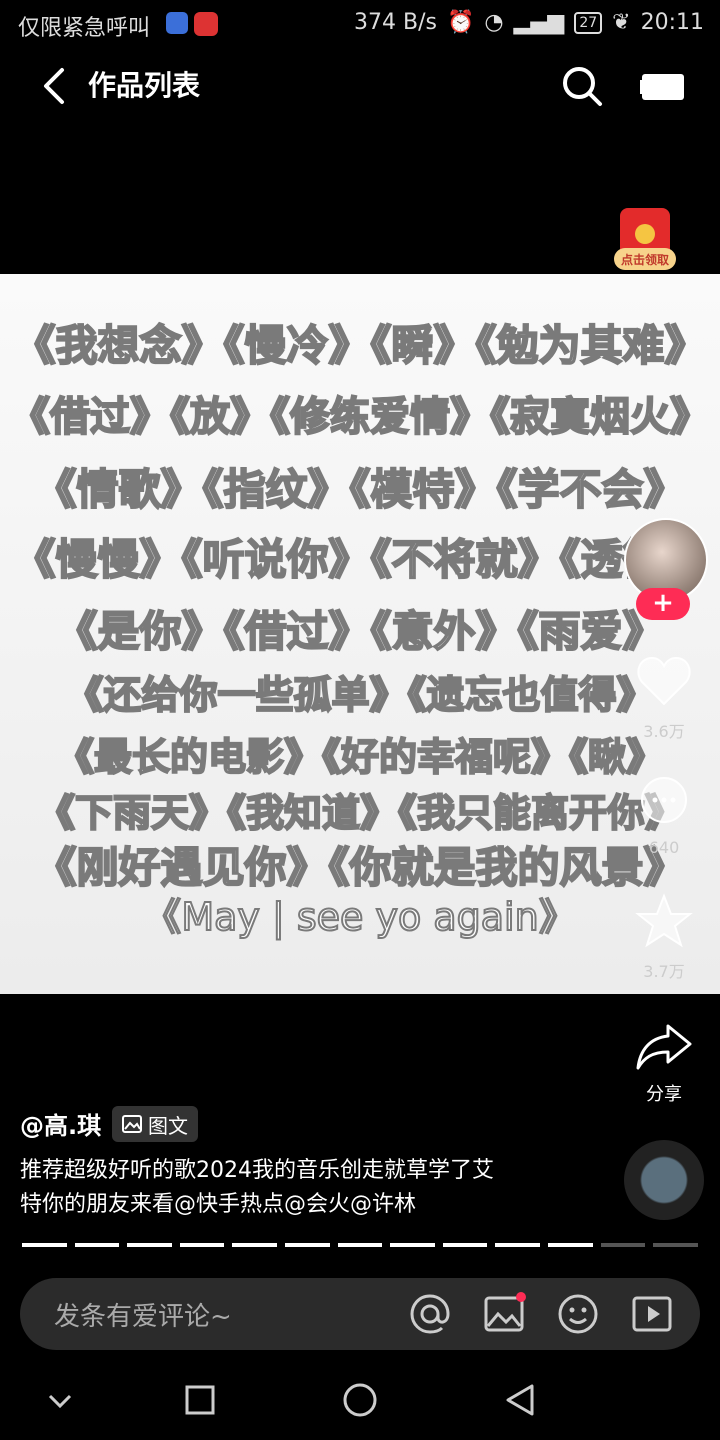 The image size is (720, 1440). I want to click on page-title: 作品列表, so click(144, 85).